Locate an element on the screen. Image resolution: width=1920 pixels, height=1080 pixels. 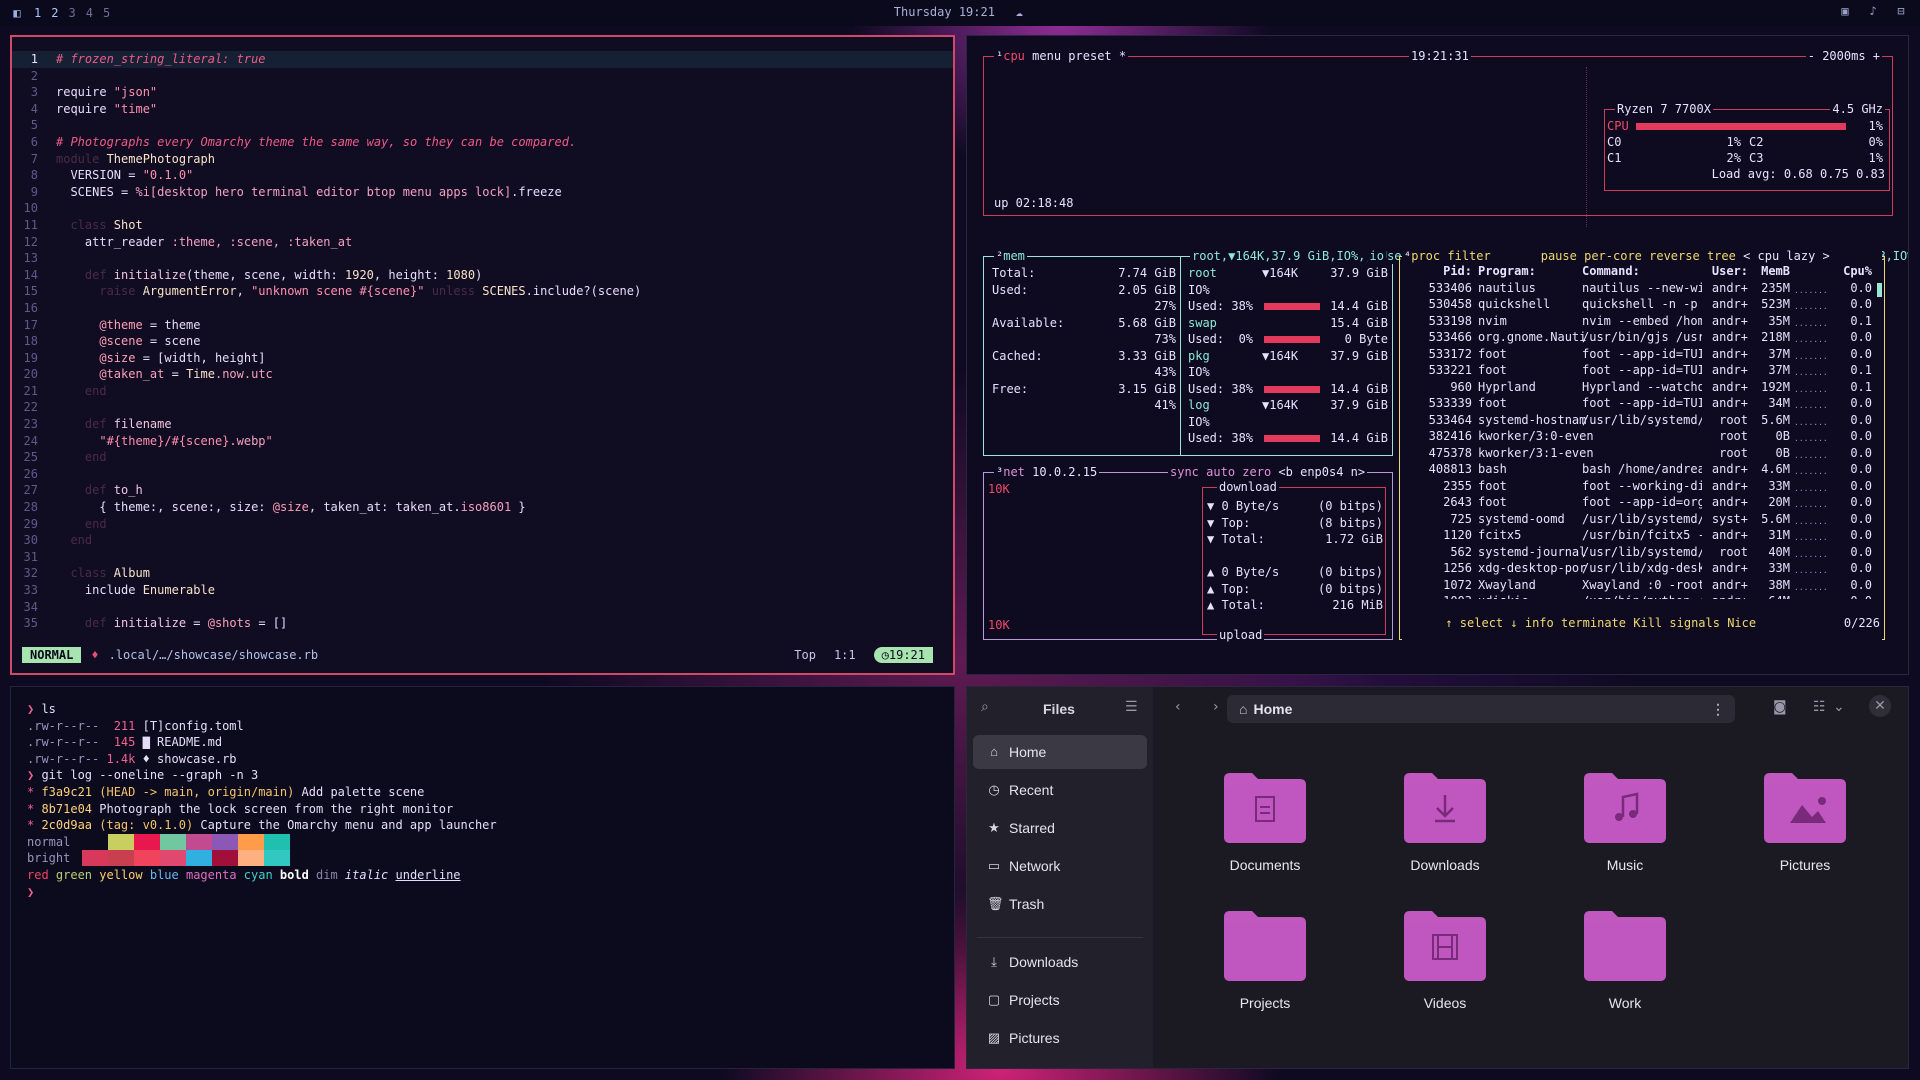
sidebar-bookmark-projects: ▢ Projects is located at coordinates (1060, 1000).